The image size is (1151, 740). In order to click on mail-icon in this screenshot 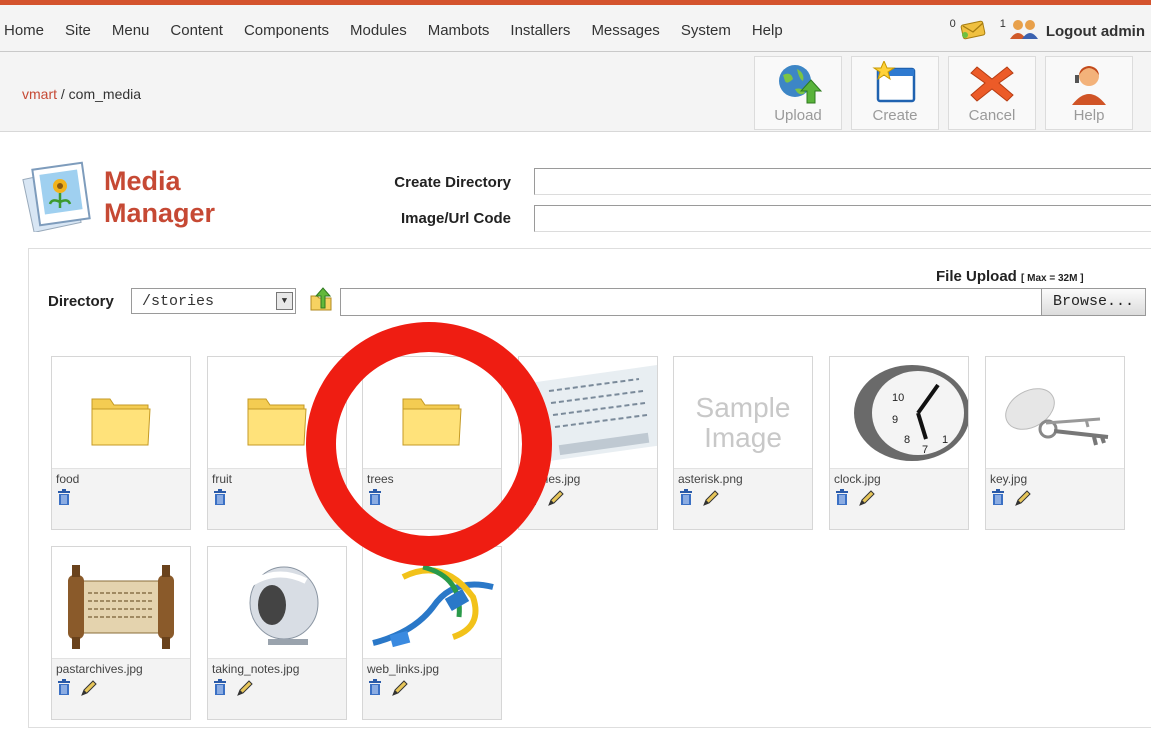, I will do `click(973, 31)`.